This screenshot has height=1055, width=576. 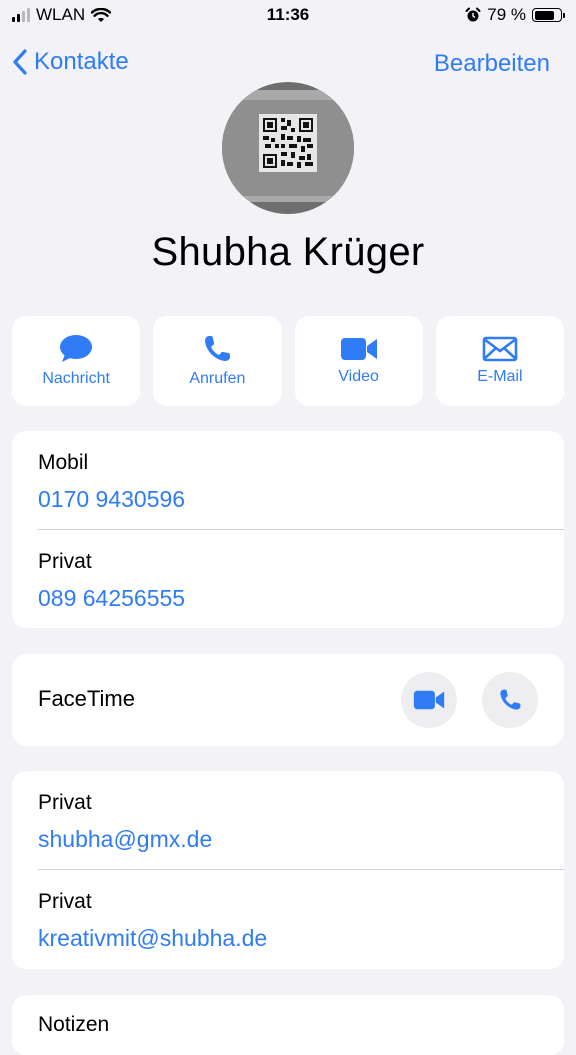 I want to click on back-button: Kontakte, so click(x=70, y=62).